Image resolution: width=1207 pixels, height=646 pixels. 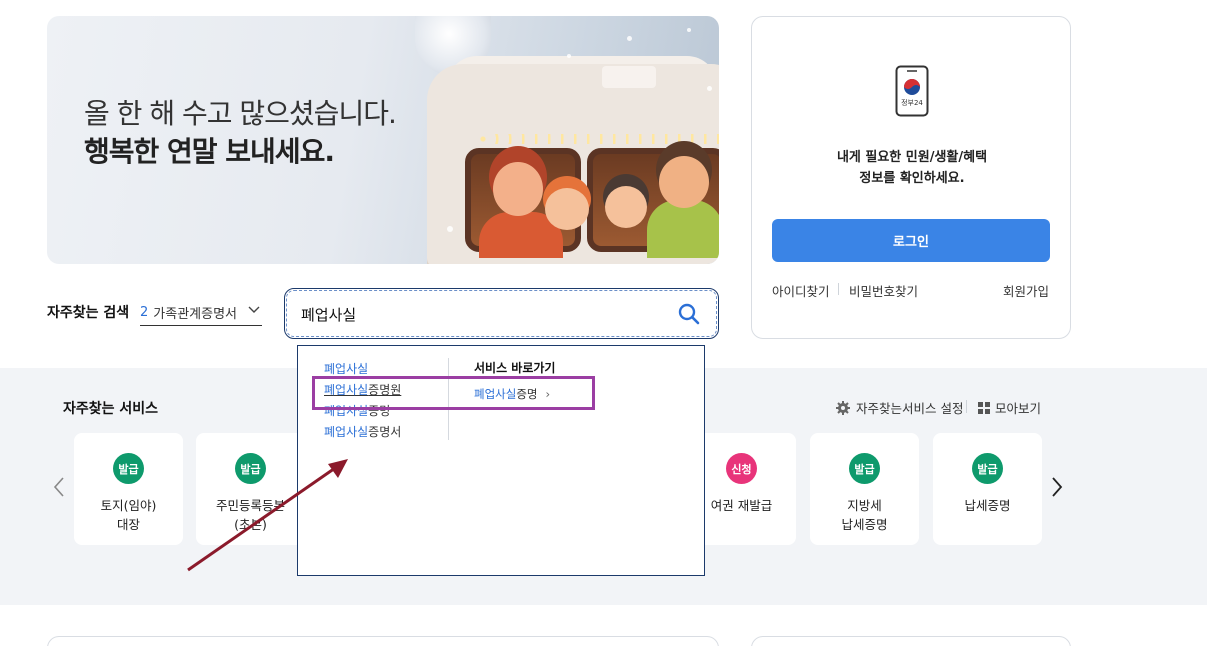 What do you see at coordinates (911, 641) in the screenshot?
I see `content-card-right` at bounding box center [911, 641].